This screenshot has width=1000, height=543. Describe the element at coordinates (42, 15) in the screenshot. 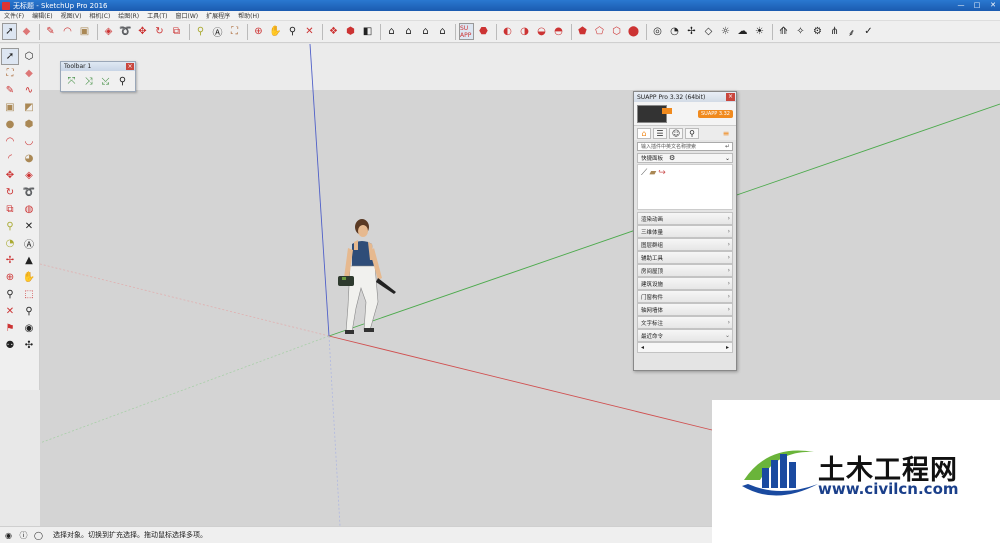

I see `menu-edit: 编辑(E)` at that location.